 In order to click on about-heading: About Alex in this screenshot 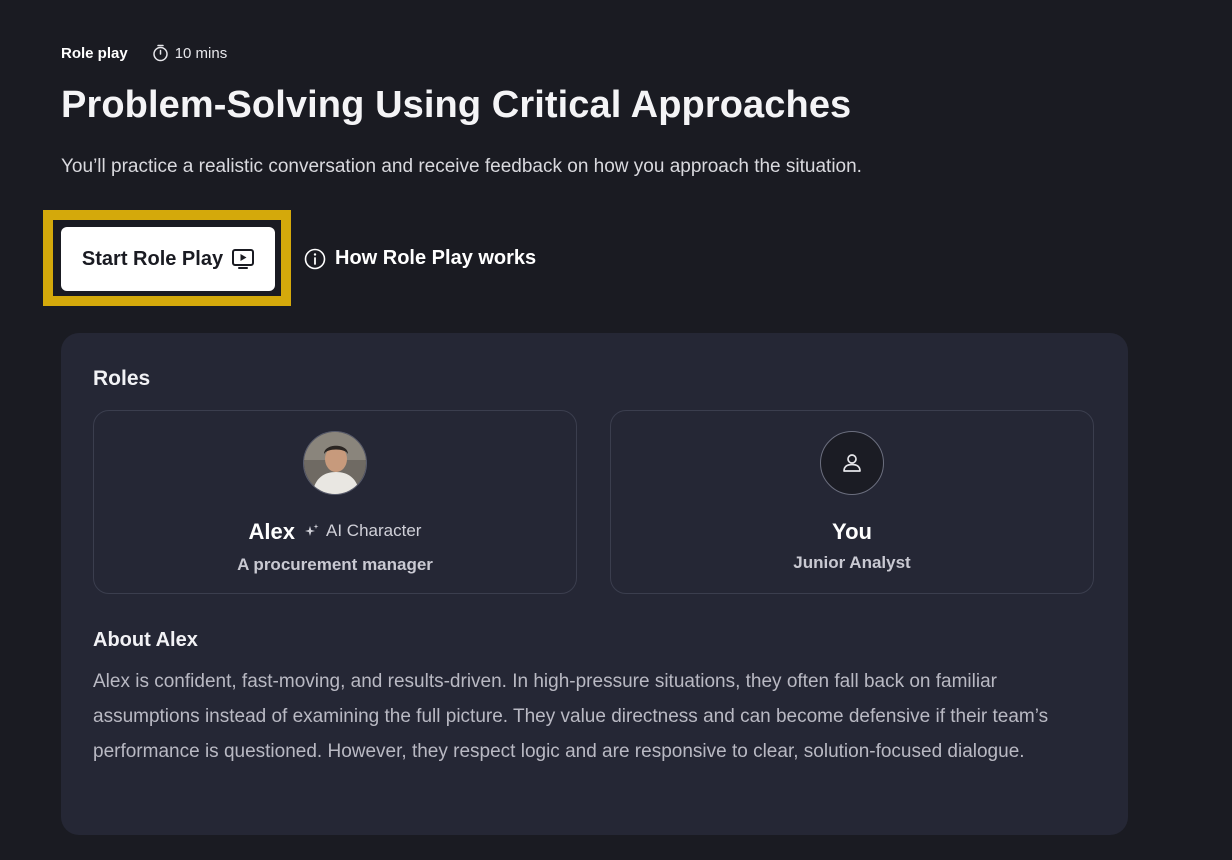, I will do `click(145, 640)`.